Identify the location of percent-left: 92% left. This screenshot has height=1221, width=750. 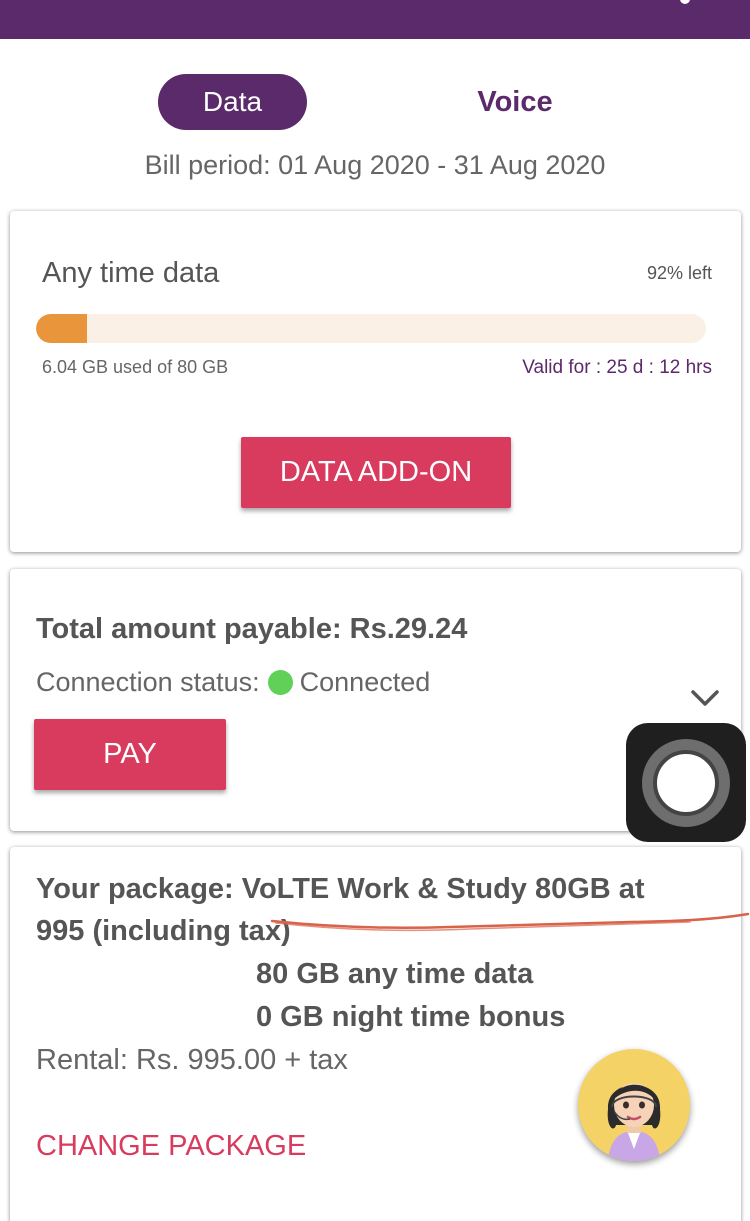
(679, 273).